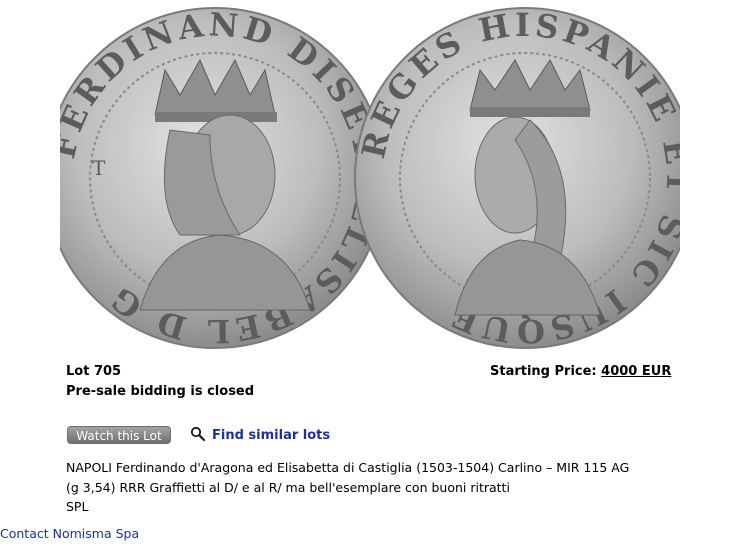  What do you see at coordinates (636, 371) in the screenshot?
I see `starting-price-value: 4000 EUR` at bounding box center [636, 371].